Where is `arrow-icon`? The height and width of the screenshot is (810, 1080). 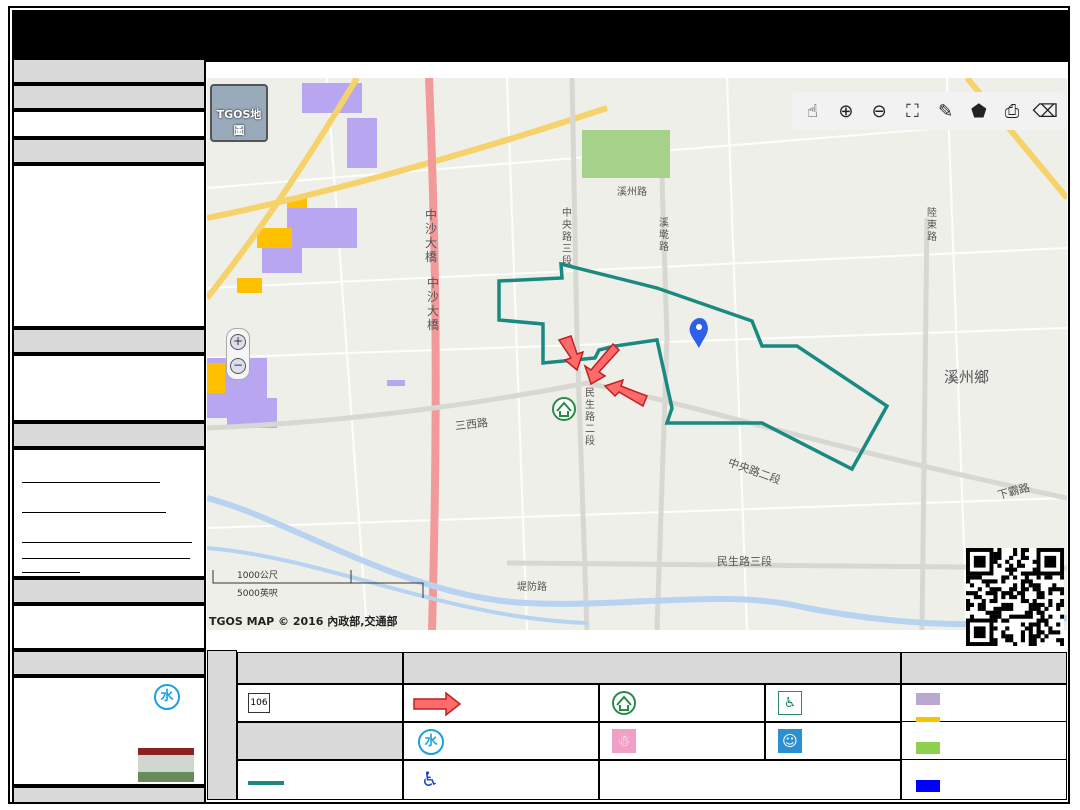 arrow-icon is located at coordinates (437, 704).